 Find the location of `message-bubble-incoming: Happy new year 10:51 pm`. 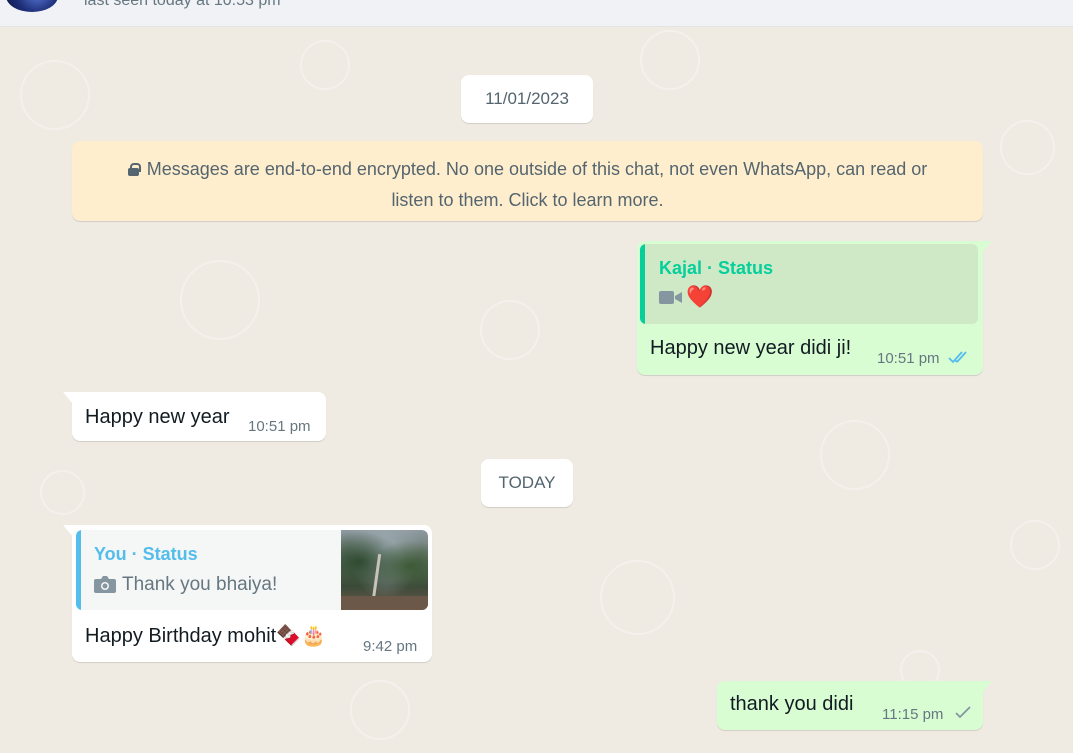

message-bubble-incoming: Happy new year 10:51 pm is located at coordinates (194, 416).